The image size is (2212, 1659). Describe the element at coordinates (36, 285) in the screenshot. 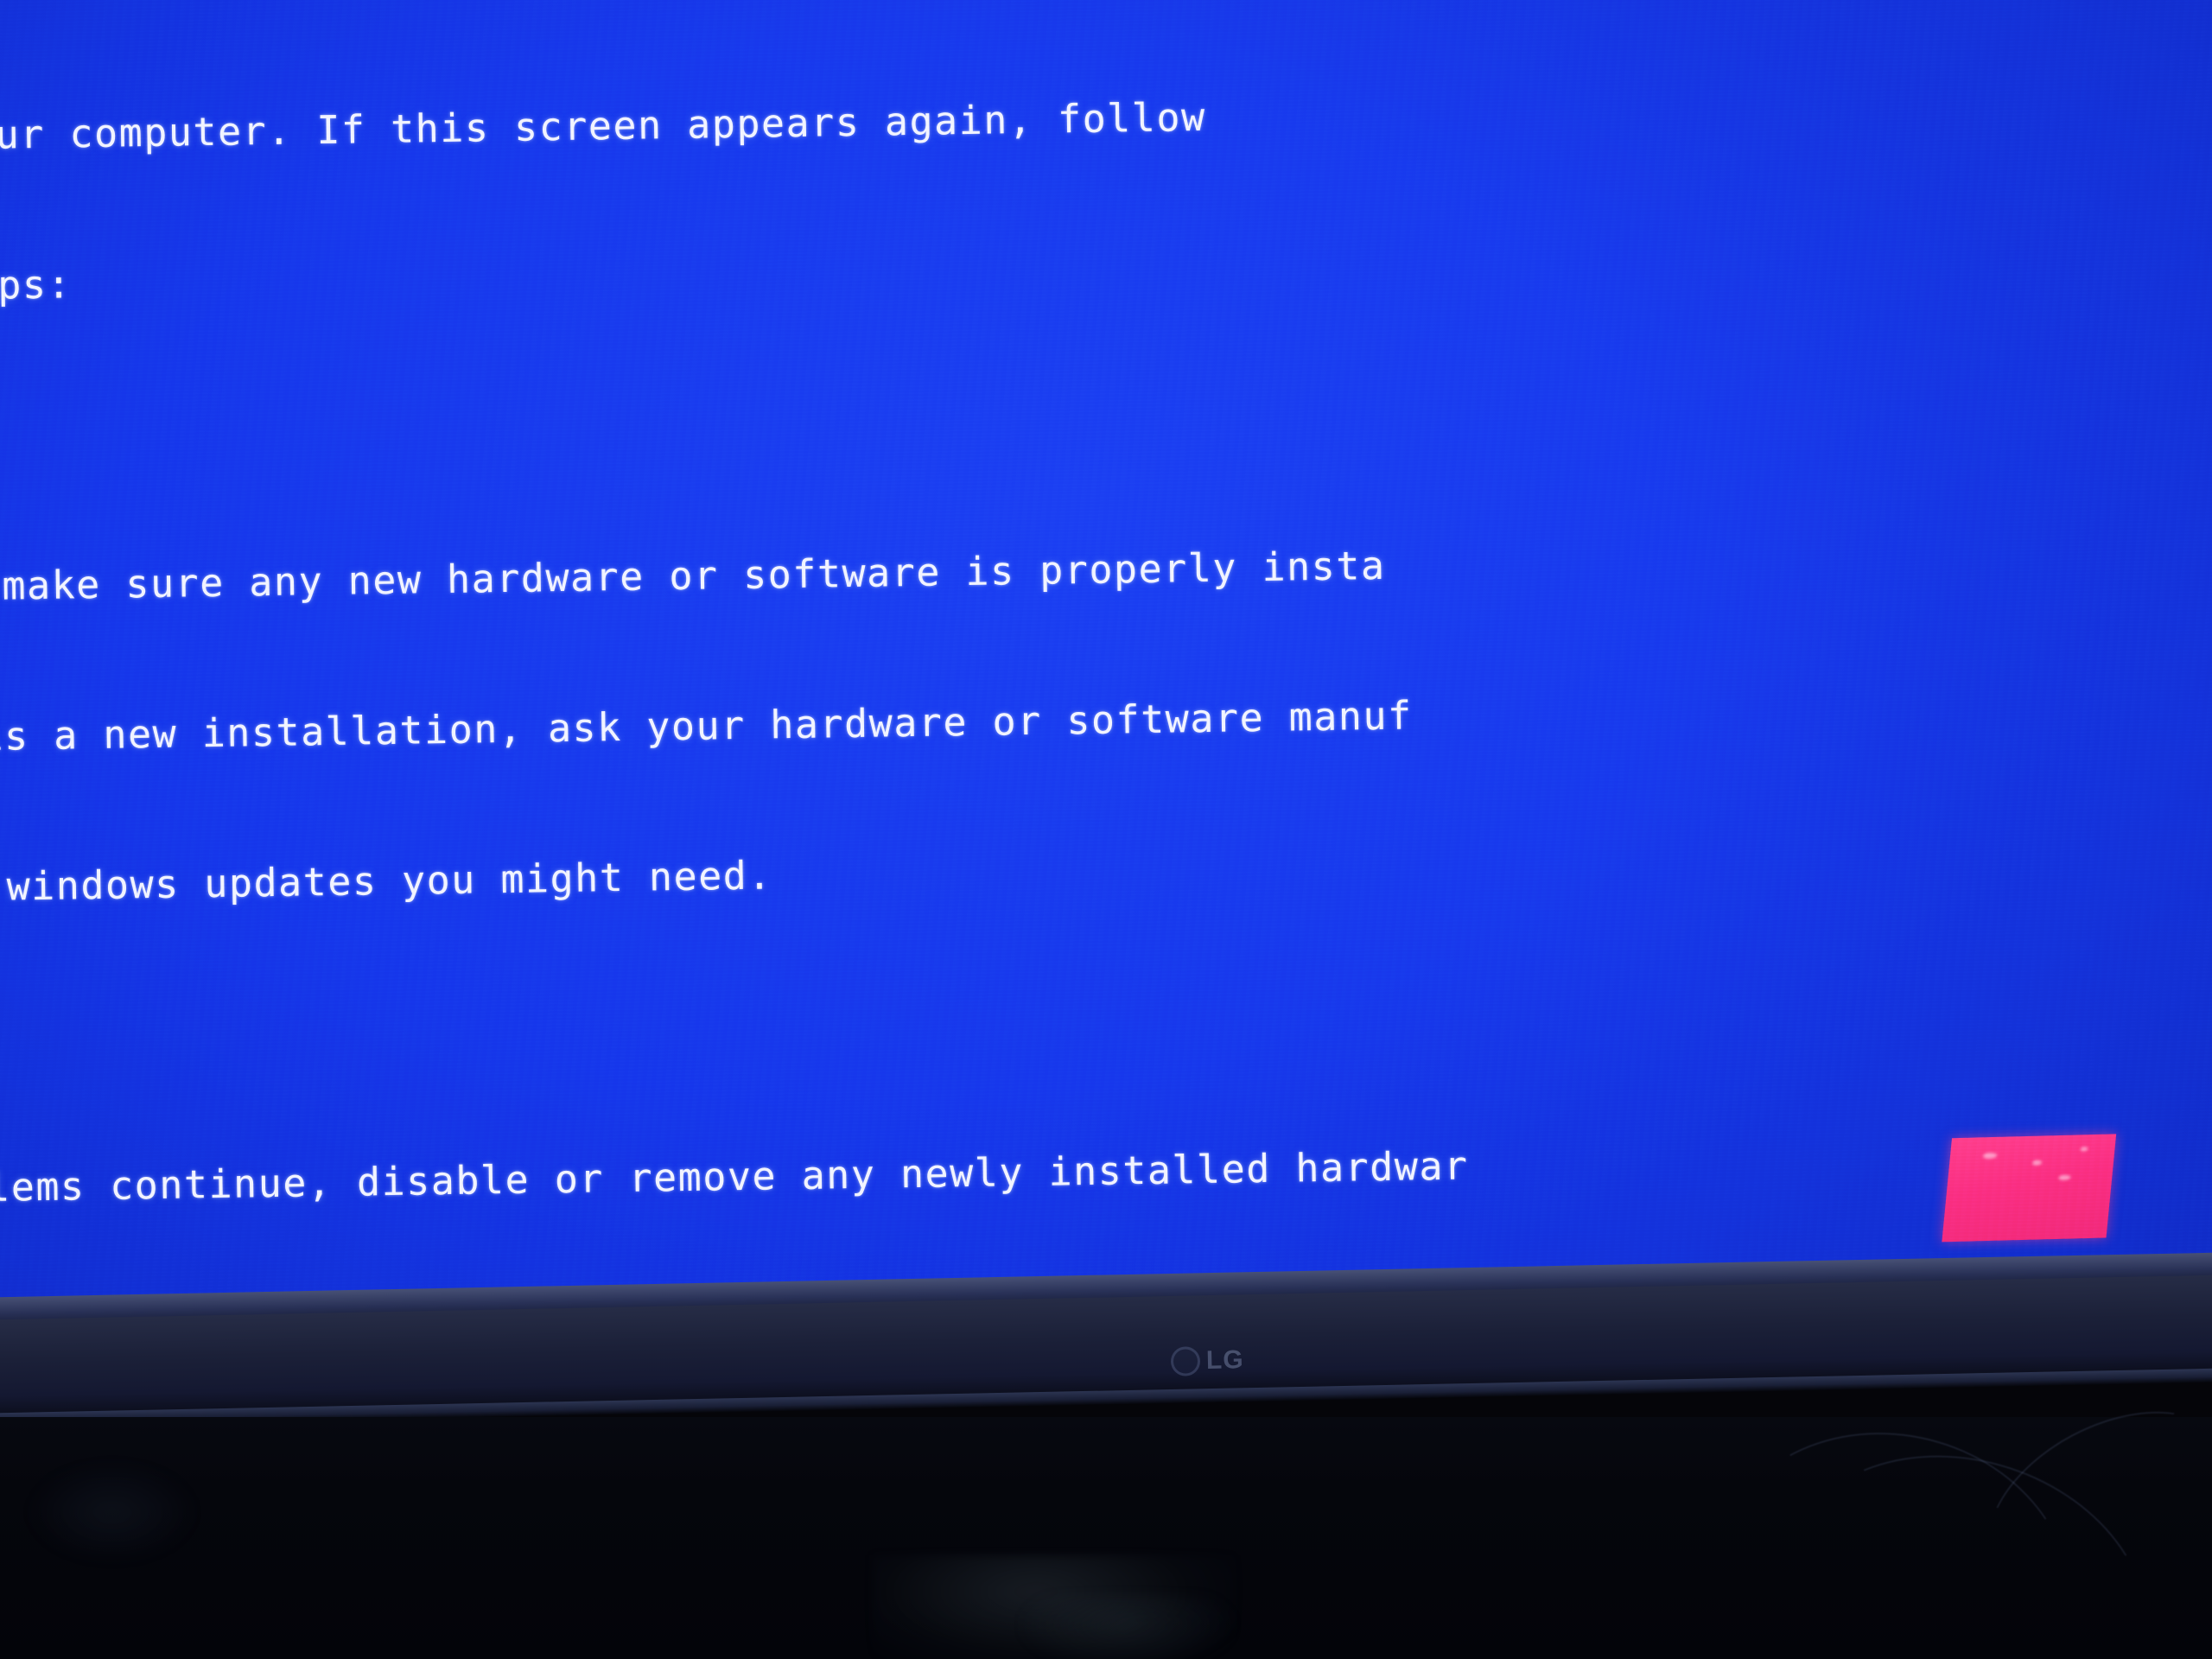

I see `bsod-line: steps:` at that location.